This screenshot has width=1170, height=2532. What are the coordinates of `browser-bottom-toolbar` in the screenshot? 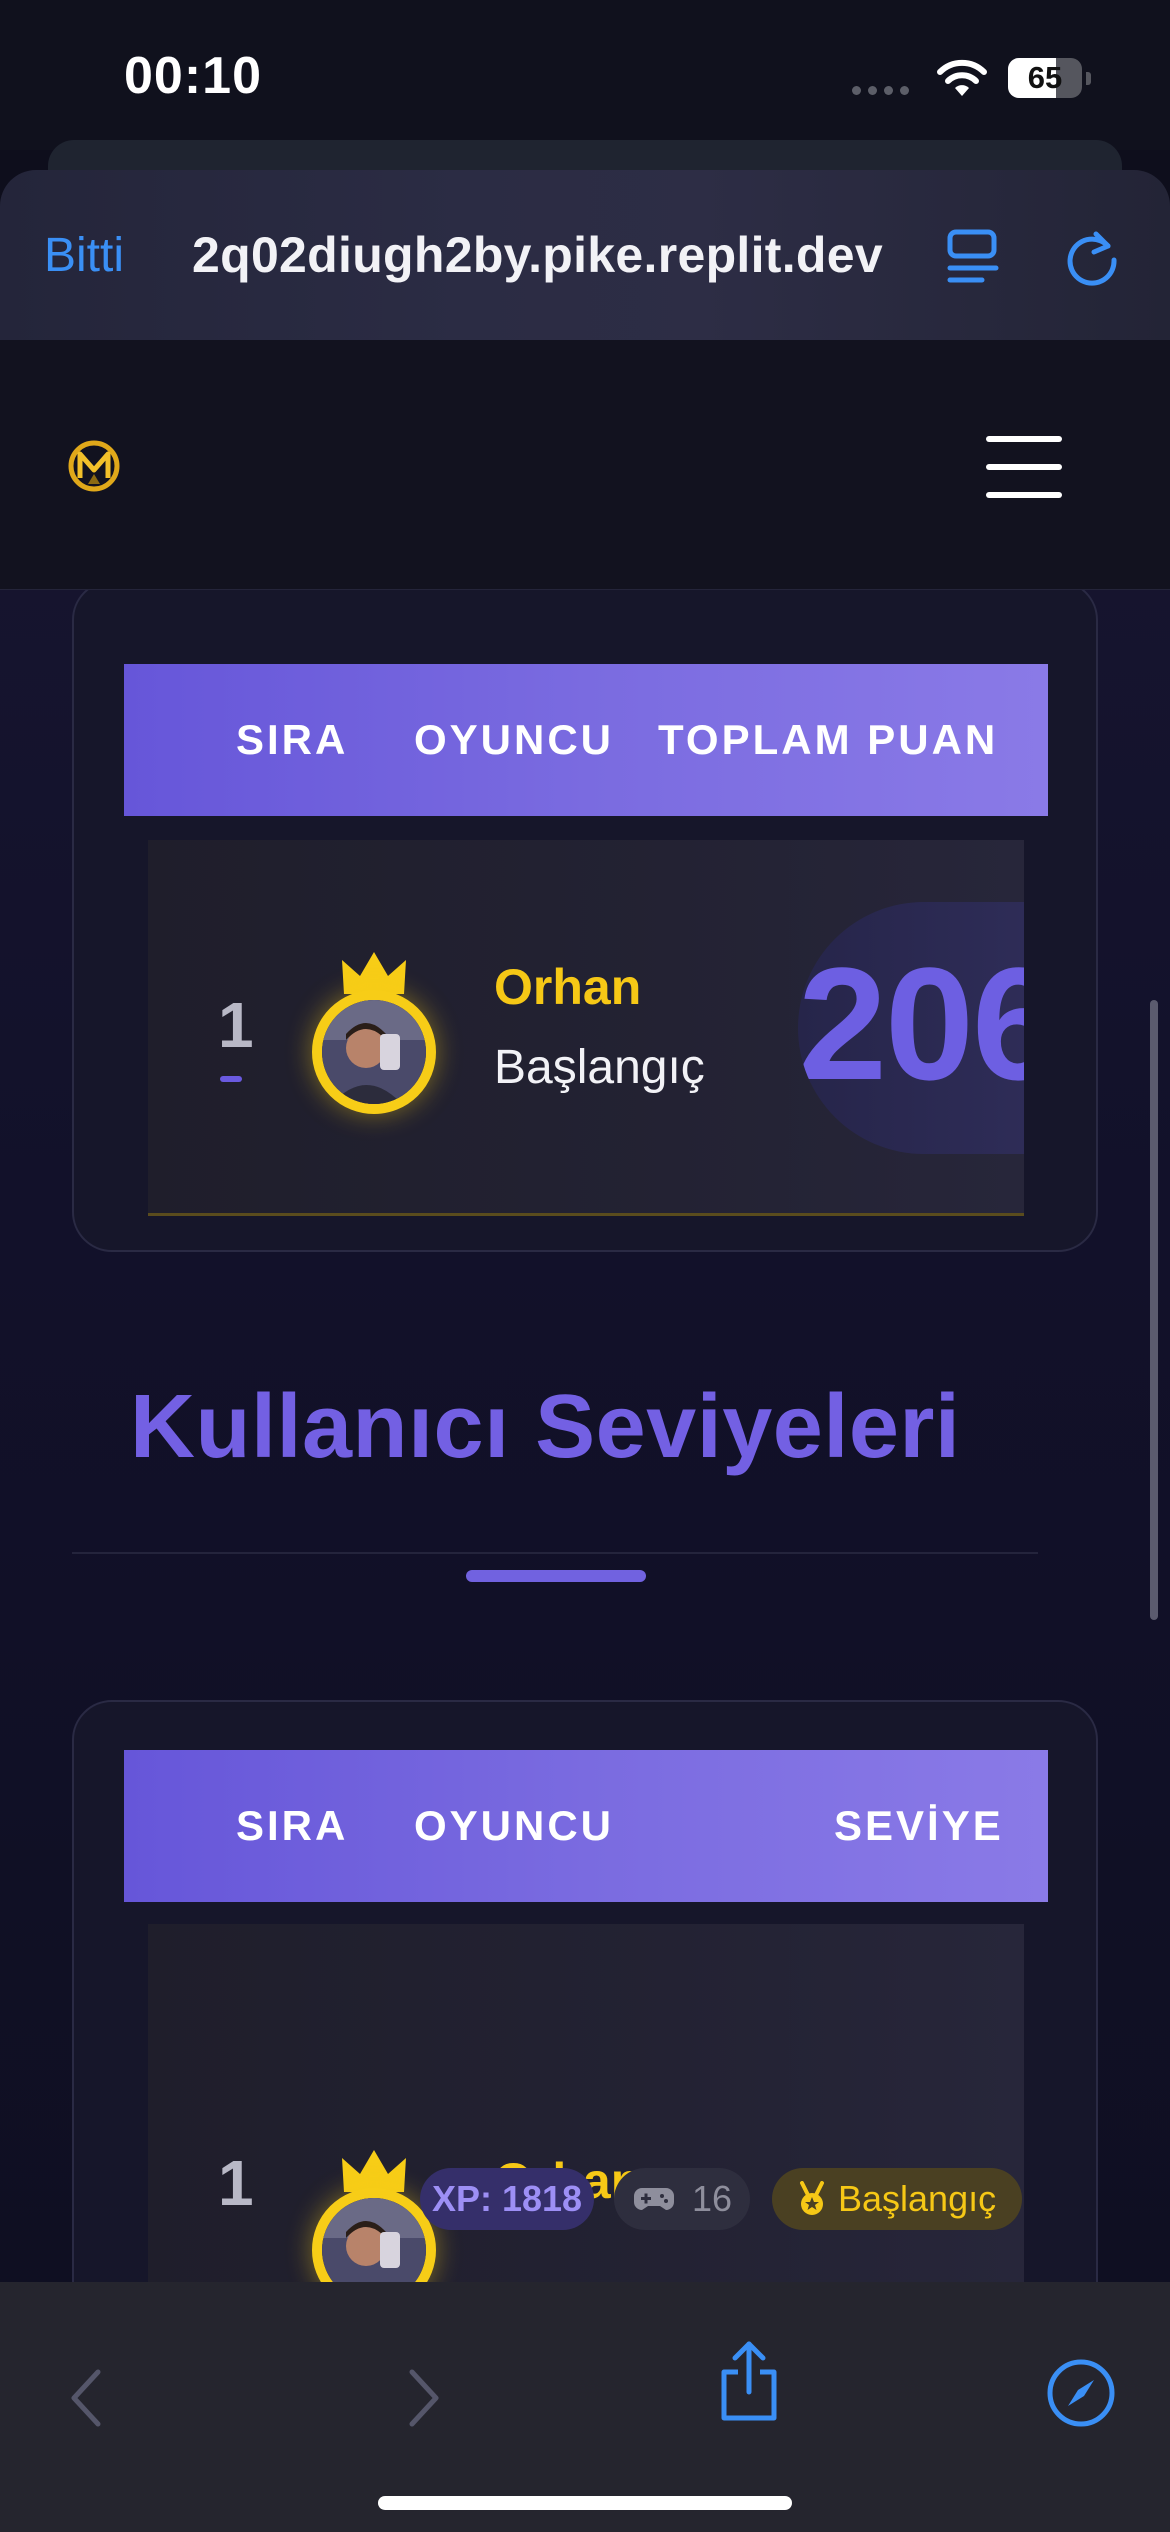 It's located at (585, 2407).